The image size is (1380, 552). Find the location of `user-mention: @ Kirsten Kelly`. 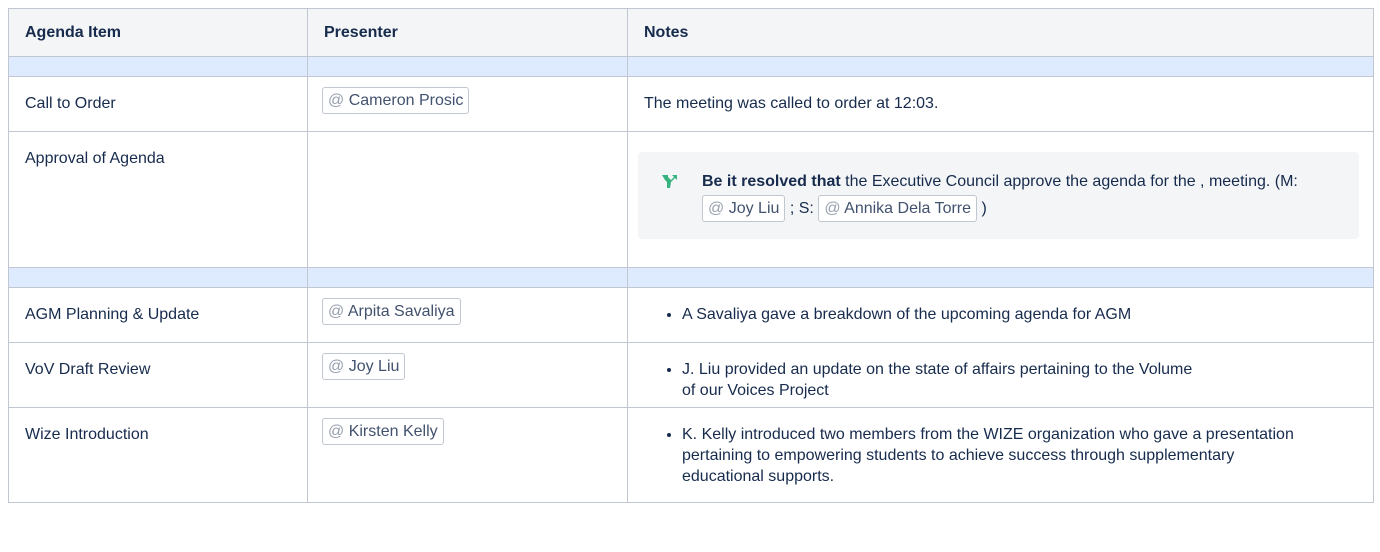

user-mention: @ Kirsten Kelly is located at coordinates (383, 431).